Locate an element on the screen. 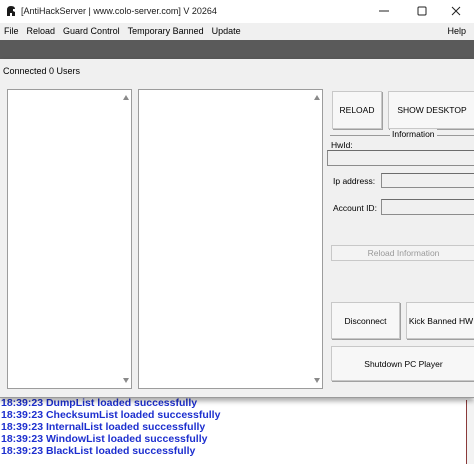  reload-information-button: Reload Information is located at coordinates (402, 253).